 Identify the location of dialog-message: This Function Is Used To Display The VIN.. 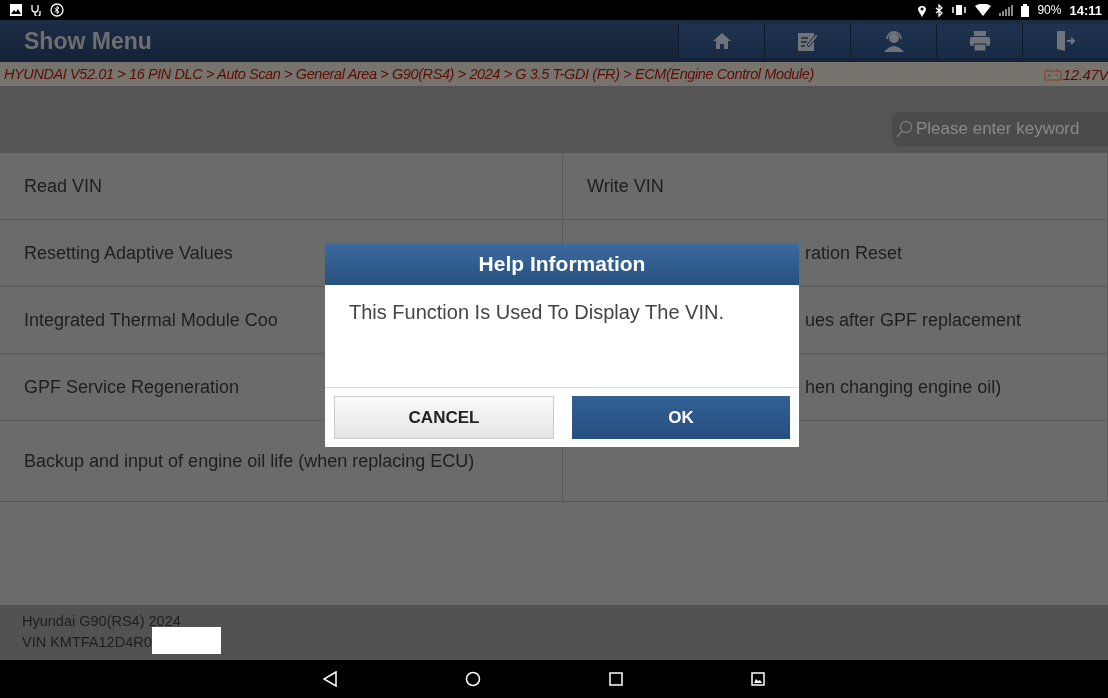
(562, 336).